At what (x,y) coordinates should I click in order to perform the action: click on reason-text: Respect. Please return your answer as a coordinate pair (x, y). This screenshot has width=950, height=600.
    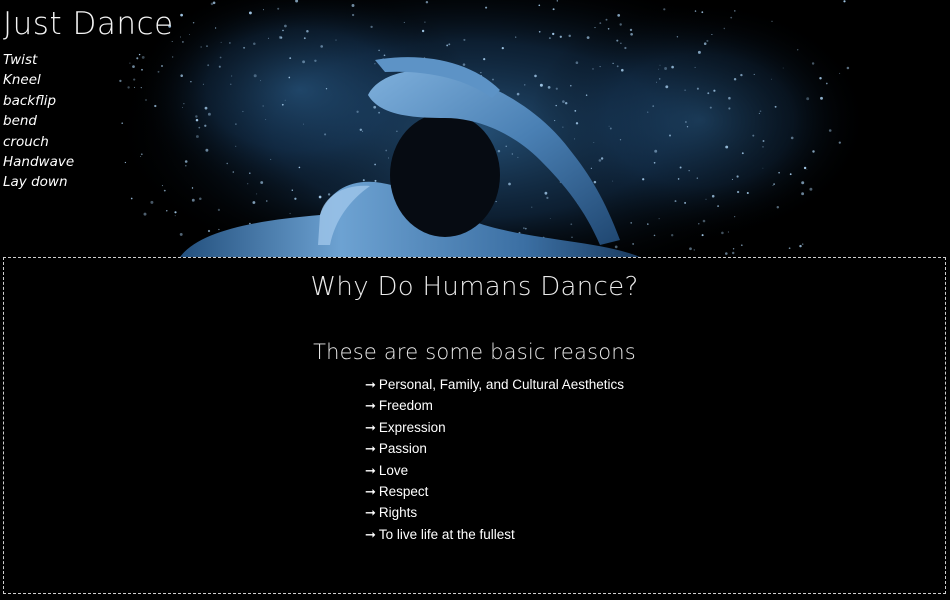
    Looking at the image, I should click on (403, 492).